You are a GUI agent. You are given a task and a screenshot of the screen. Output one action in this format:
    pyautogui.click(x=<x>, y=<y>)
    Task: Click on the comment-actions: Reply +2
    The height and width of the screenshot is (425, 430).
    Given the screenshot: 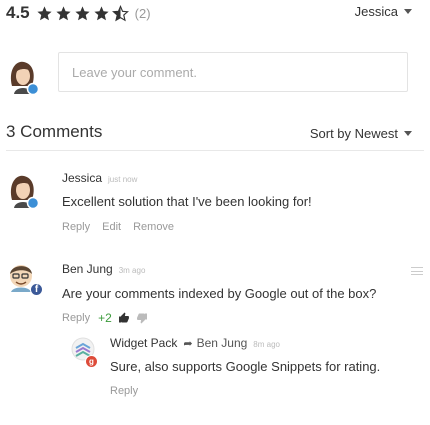 What is the action you would take?
    pyautogui.click(x=105, y=318)
    